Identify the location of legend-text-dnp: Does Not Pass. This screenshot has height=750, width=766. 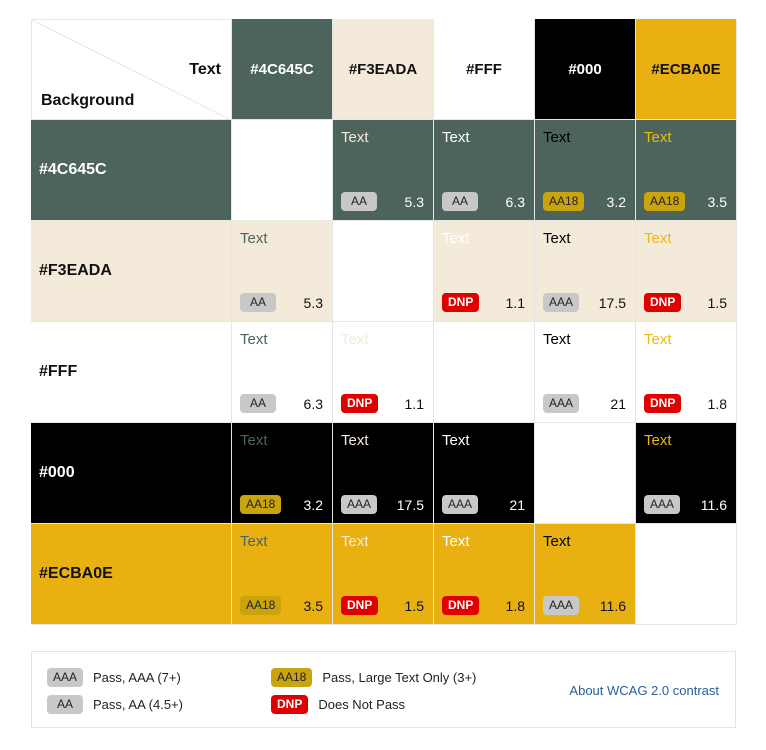
(362, 704).